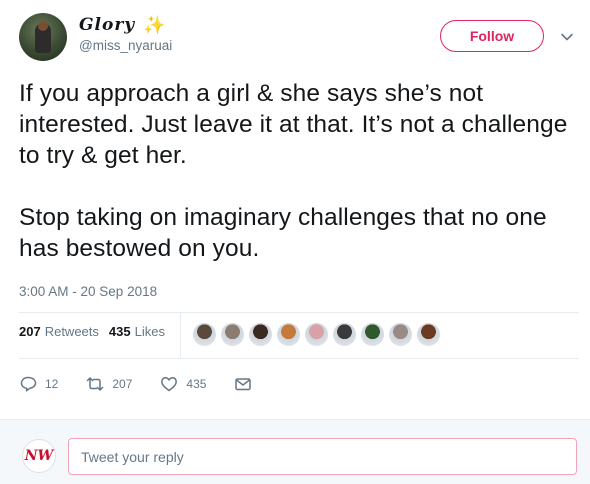  I want to click on reply-count: 12, so click(52, 384).